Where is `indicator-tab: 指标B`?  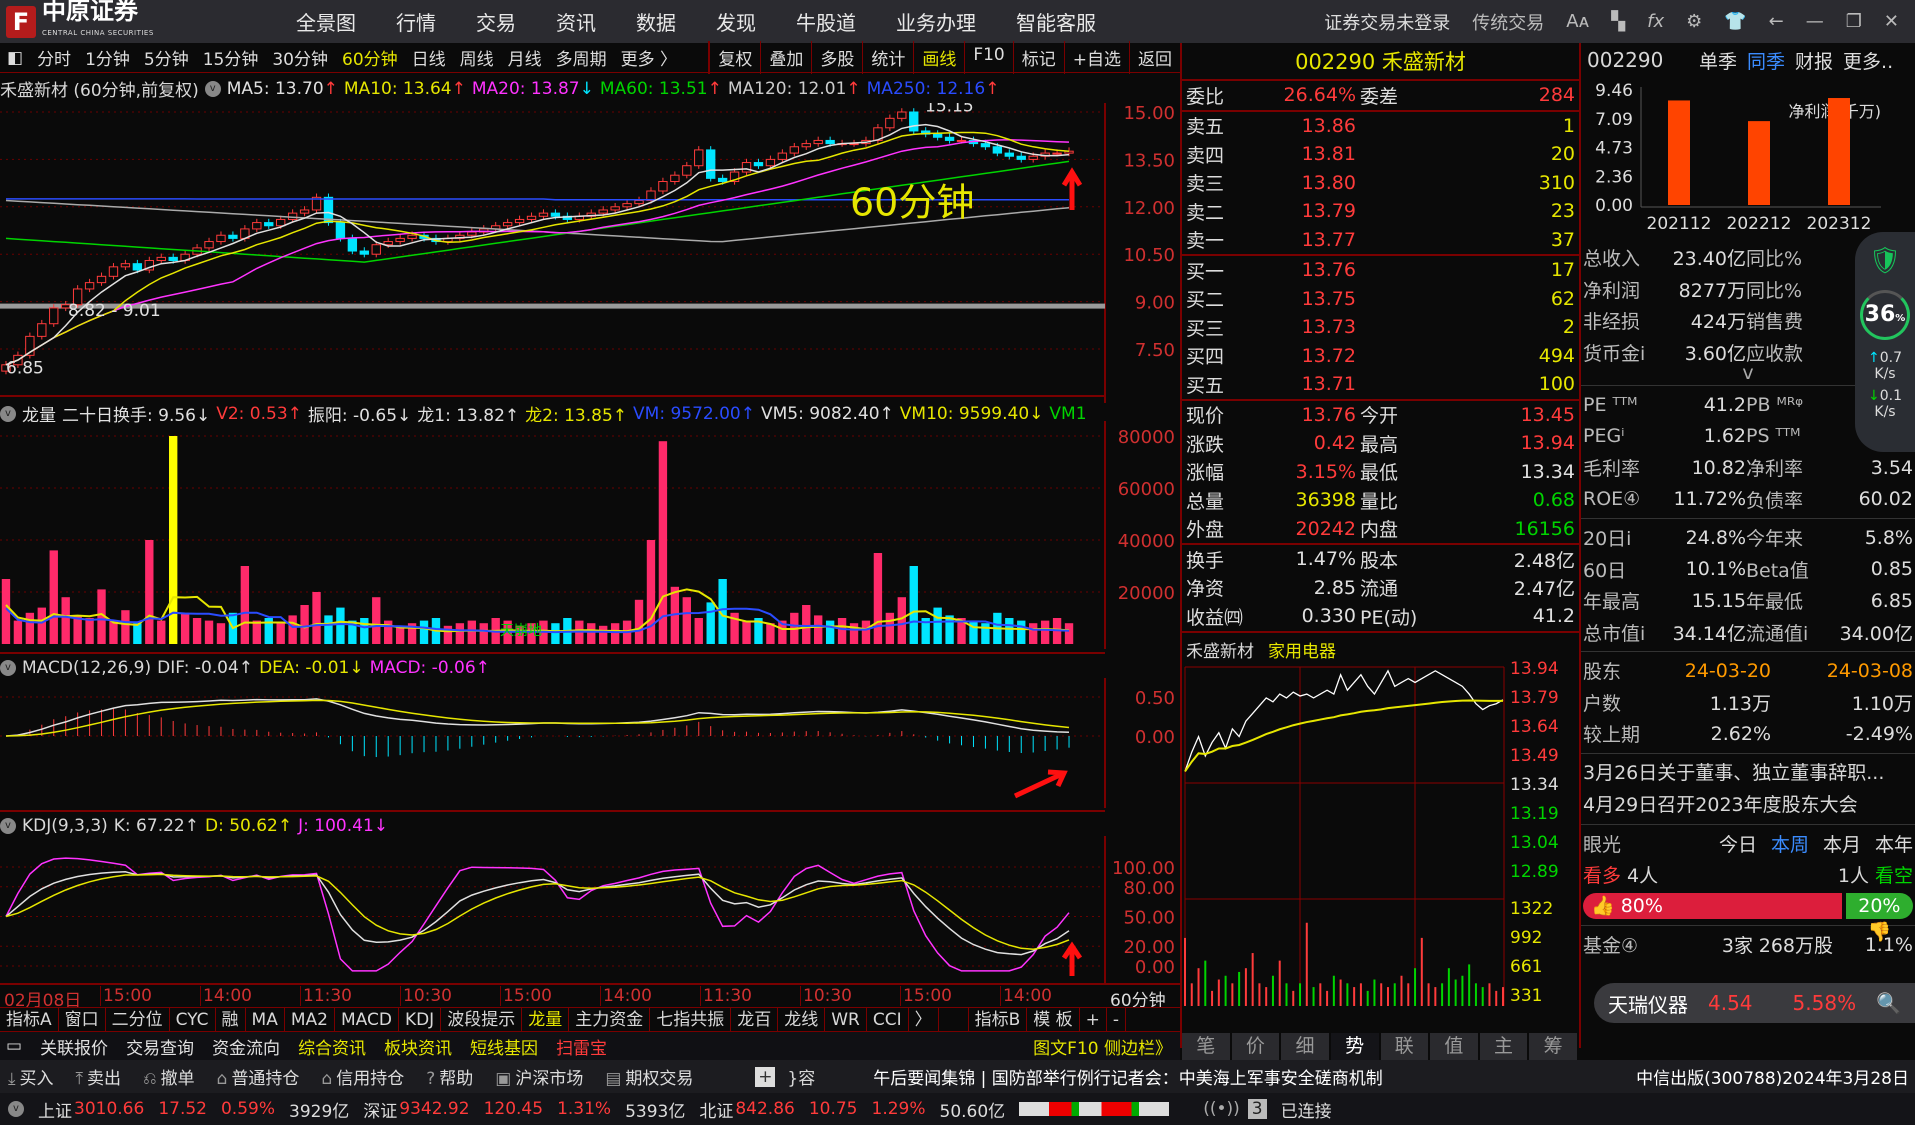 indicator-tab: 指标B is located at coordinates (998, 1019).